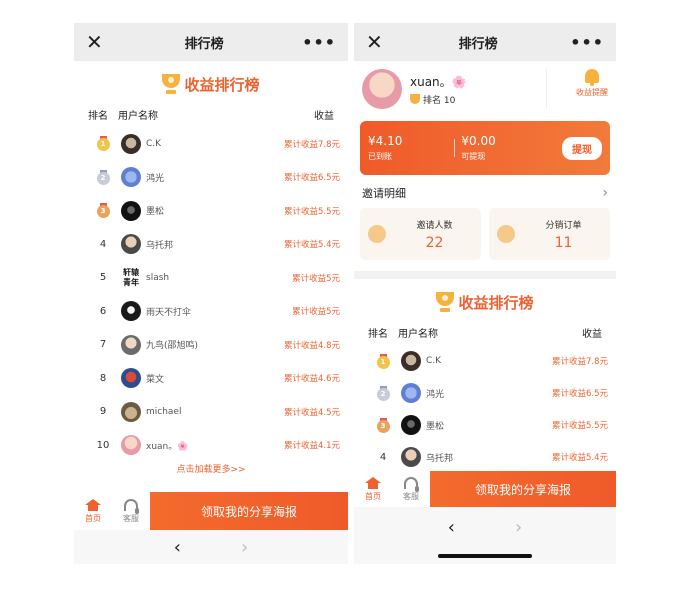 The width and height of the screenshot is (699, 594). Describe the element at coordinates (485, 89) in the screenshot. I see `profile-header: xuan。🌸 排名 10 收益提醒` at that location.